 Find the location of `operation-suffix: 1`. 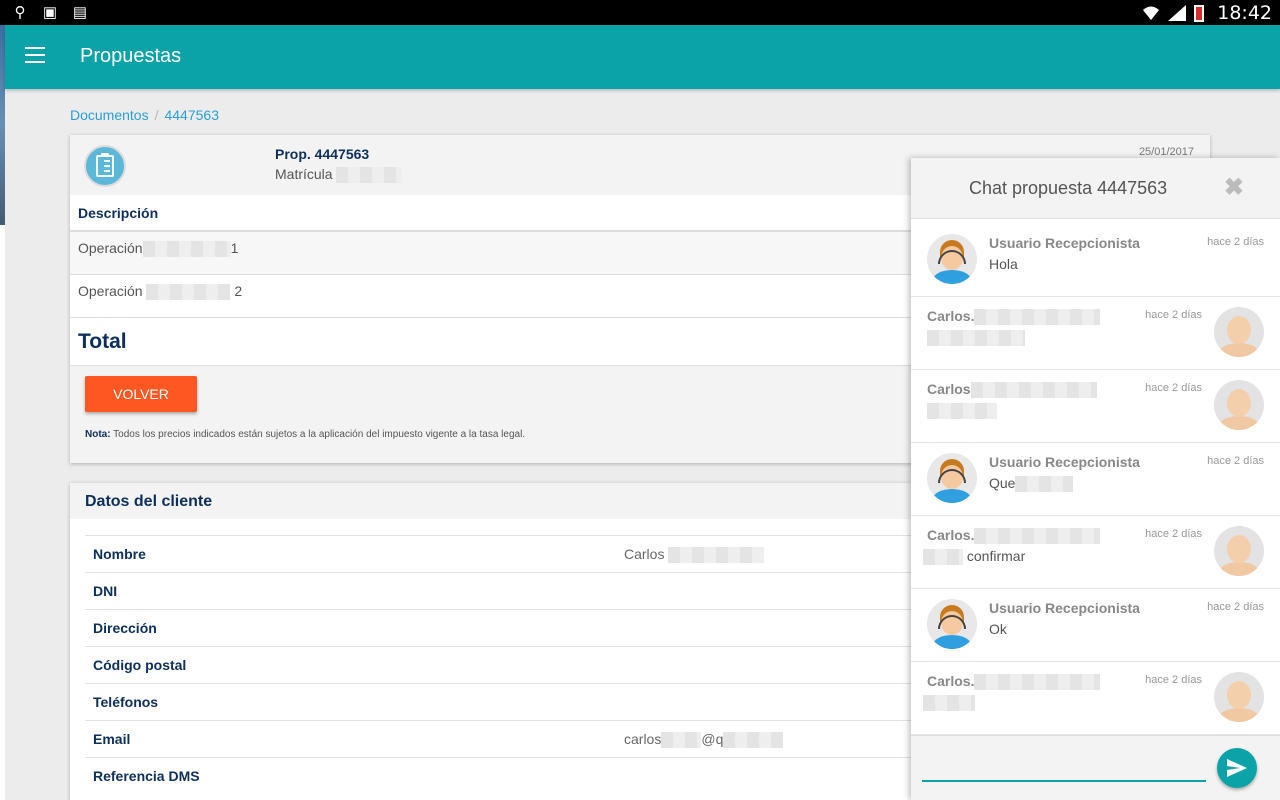

operation-suffix: 1 is located at coordinates (234, 248).